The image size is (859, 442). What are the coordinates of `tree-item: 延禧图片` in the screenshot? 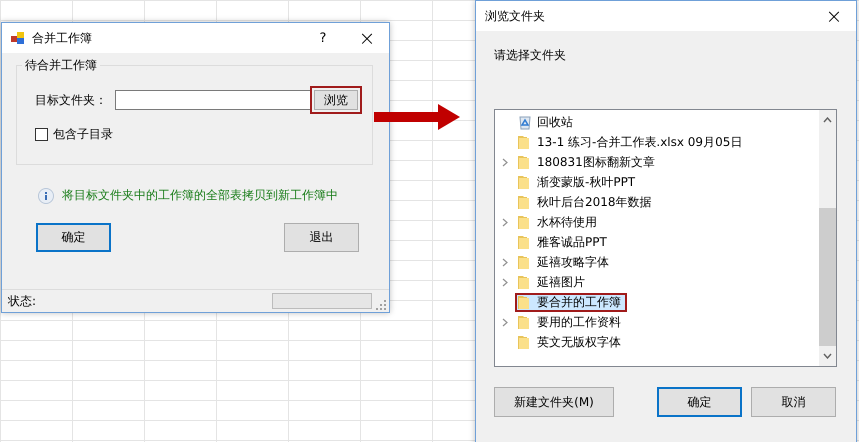 It's located at (553, 282).